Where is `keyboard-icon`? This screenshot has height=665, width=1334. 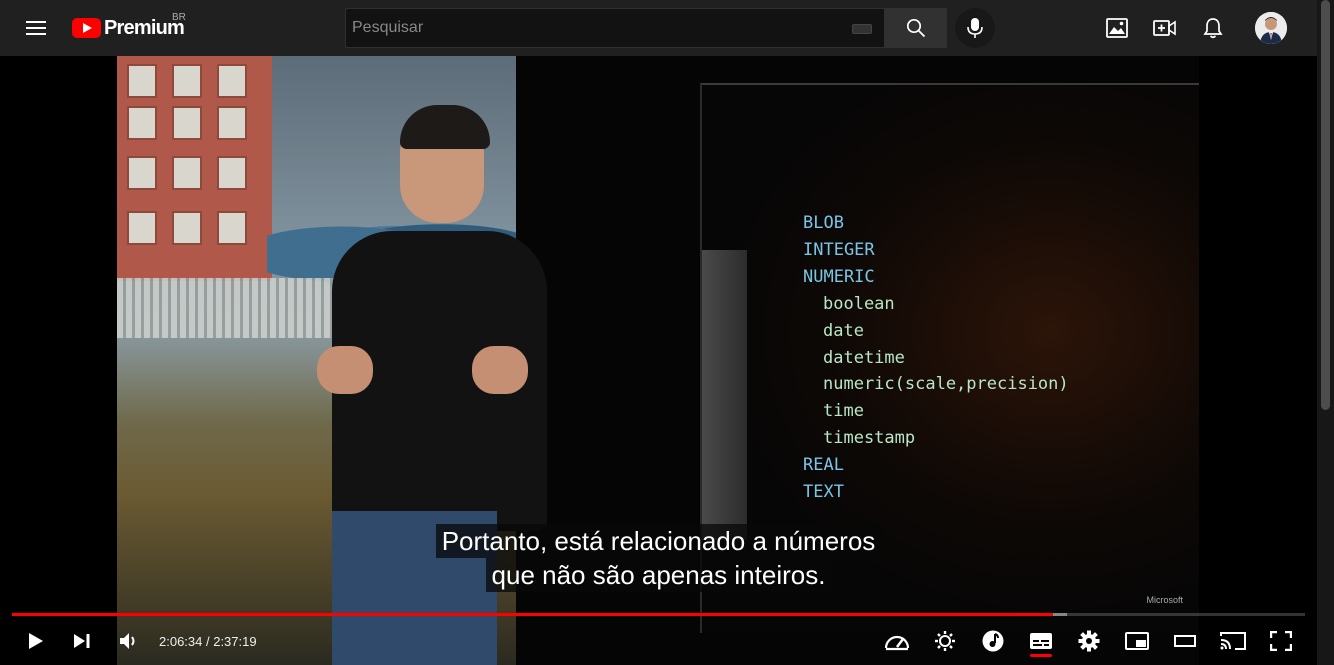
keyboard-icon is located at coordinates (862, 29).